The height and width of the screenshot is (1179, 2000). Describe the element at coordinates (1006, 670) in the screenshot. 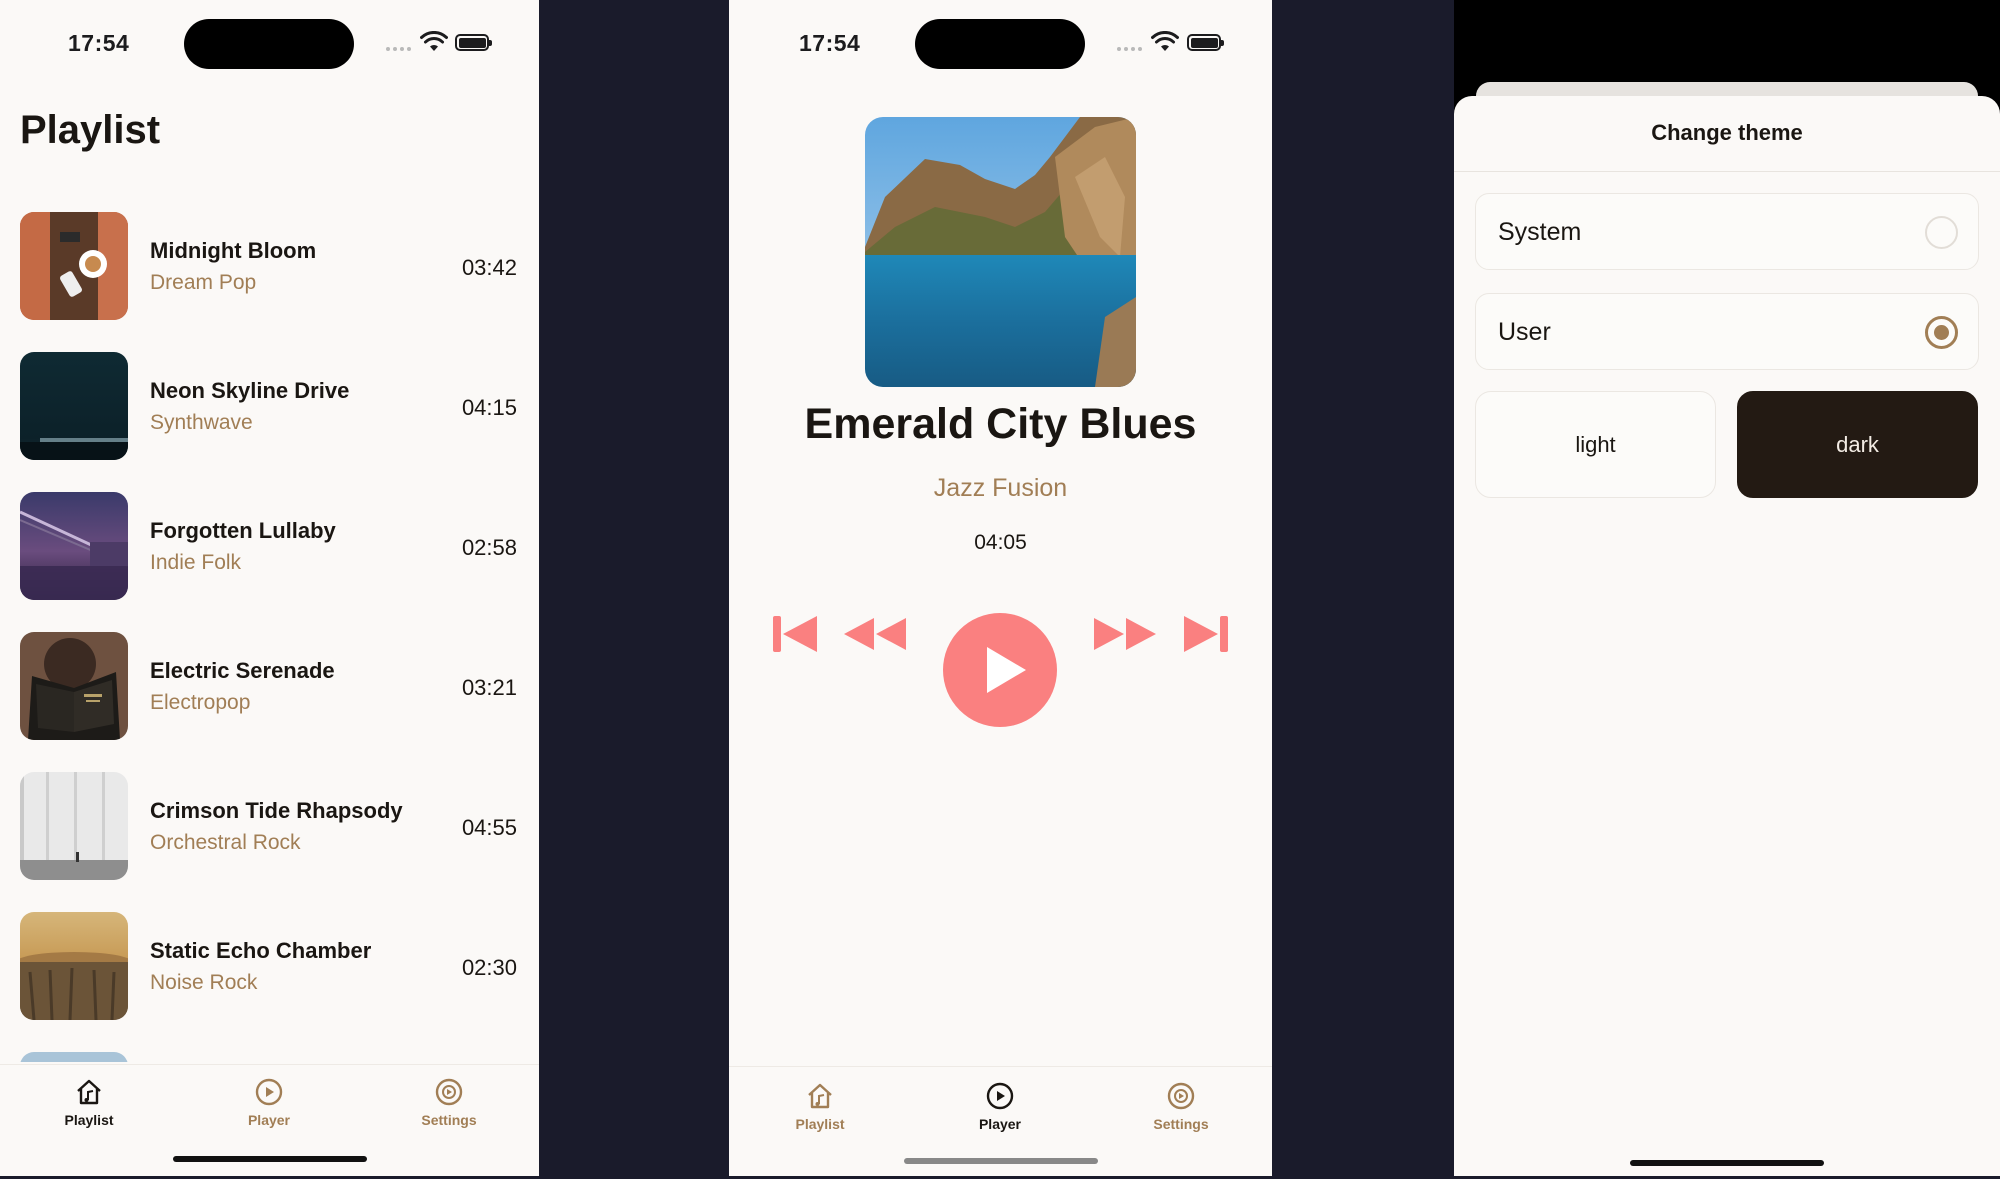

I see `play-icon` at that location.